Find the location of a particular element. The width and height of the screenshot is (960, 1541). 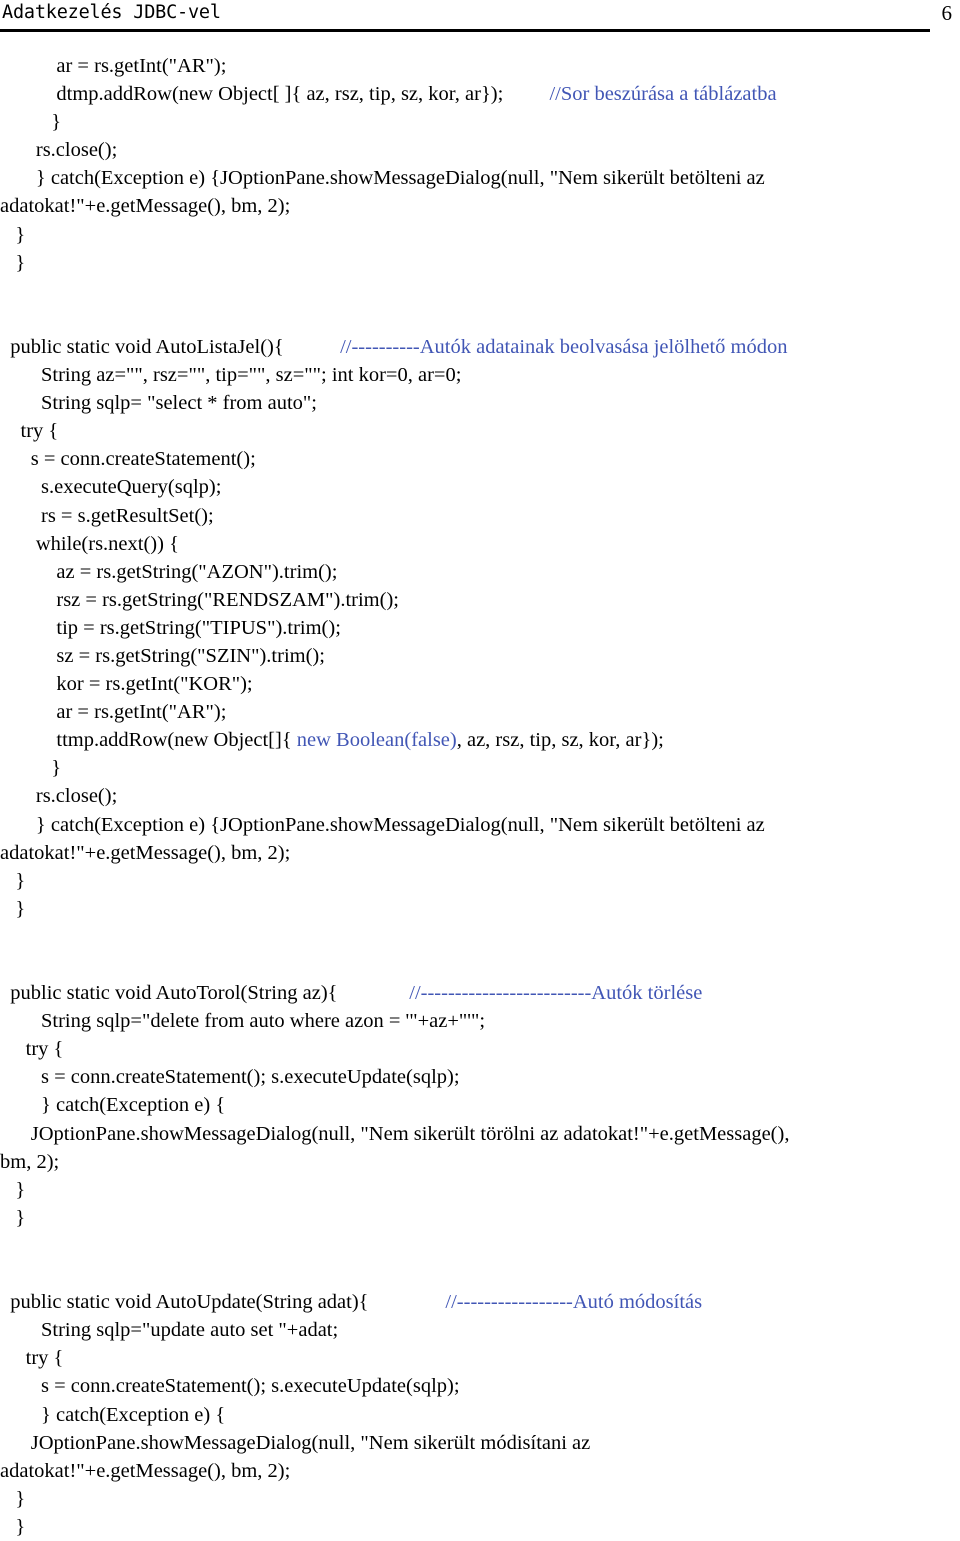

code-text: kor = rs.getInt("KOR"); is located at coordinates (154, 684).